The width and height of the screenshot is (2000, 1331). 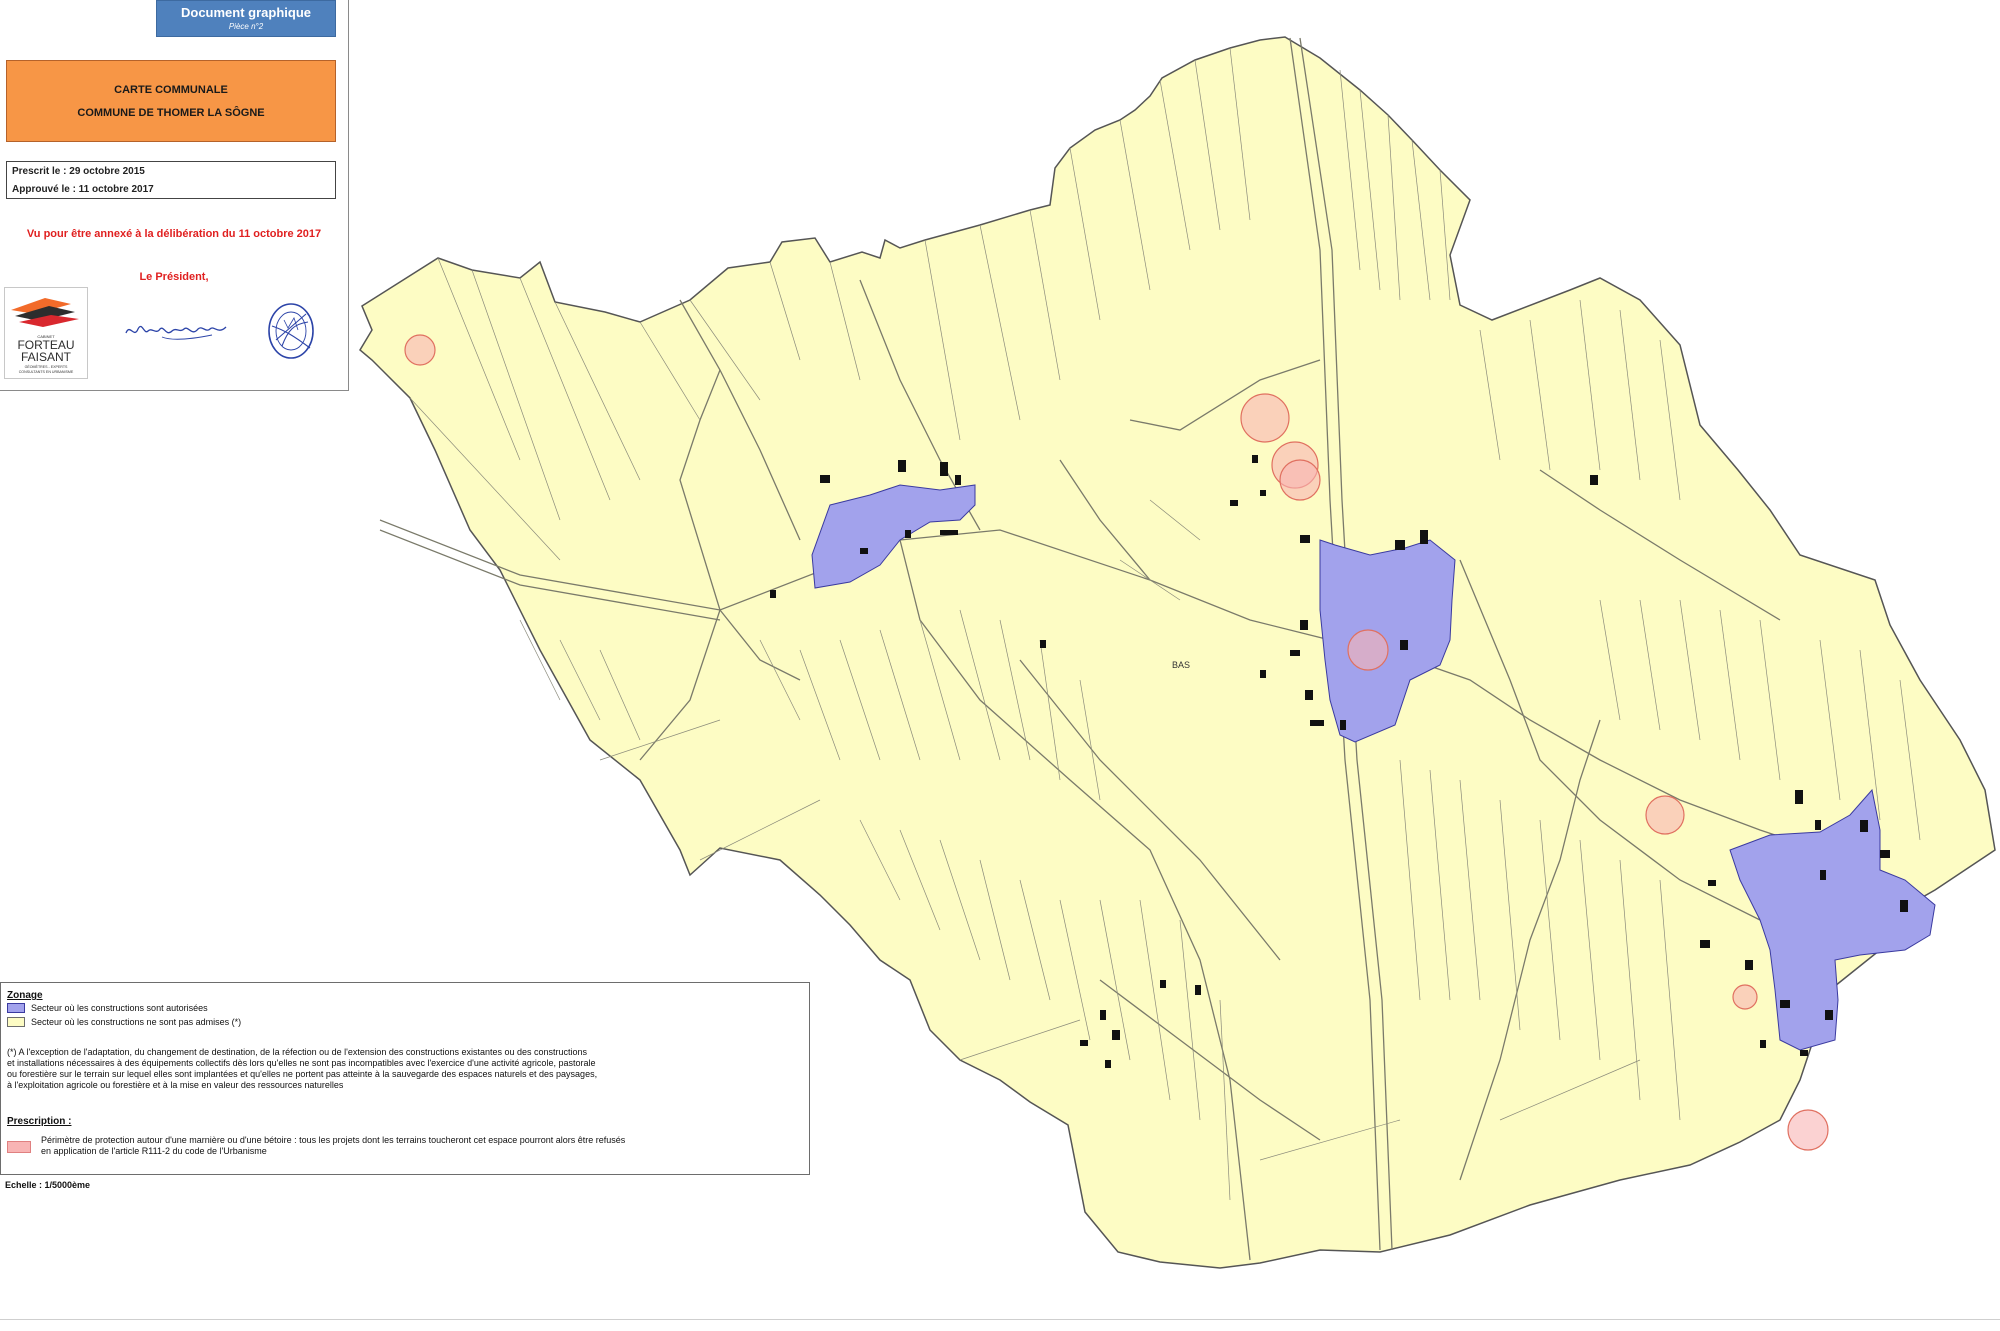 What do you see at coordinates (1181, 665) in the screenshot?
I see `map-label-village: BAS` at bounding box center [1181, 665].